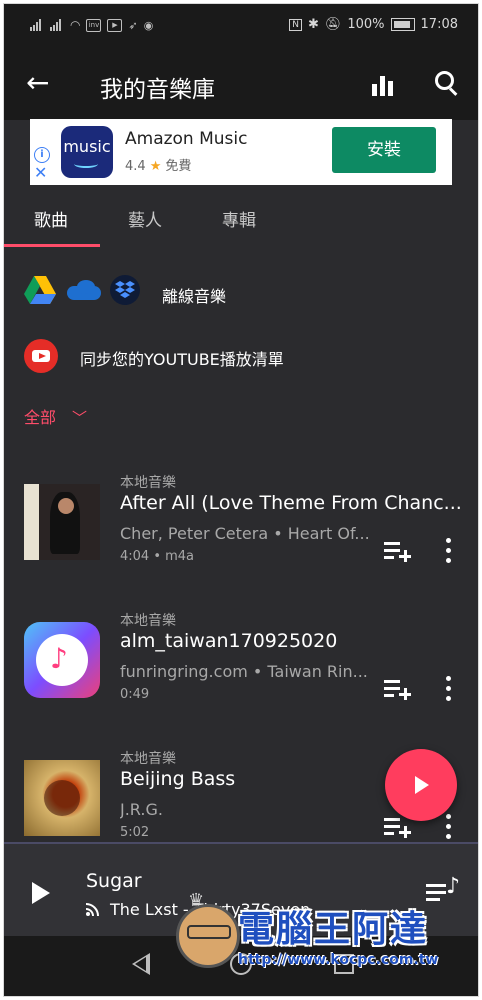 The image size is (482, 1000). I want to click on status-left-icons: ◠ inv ▶ ➶ ◉, so click(91, 25).